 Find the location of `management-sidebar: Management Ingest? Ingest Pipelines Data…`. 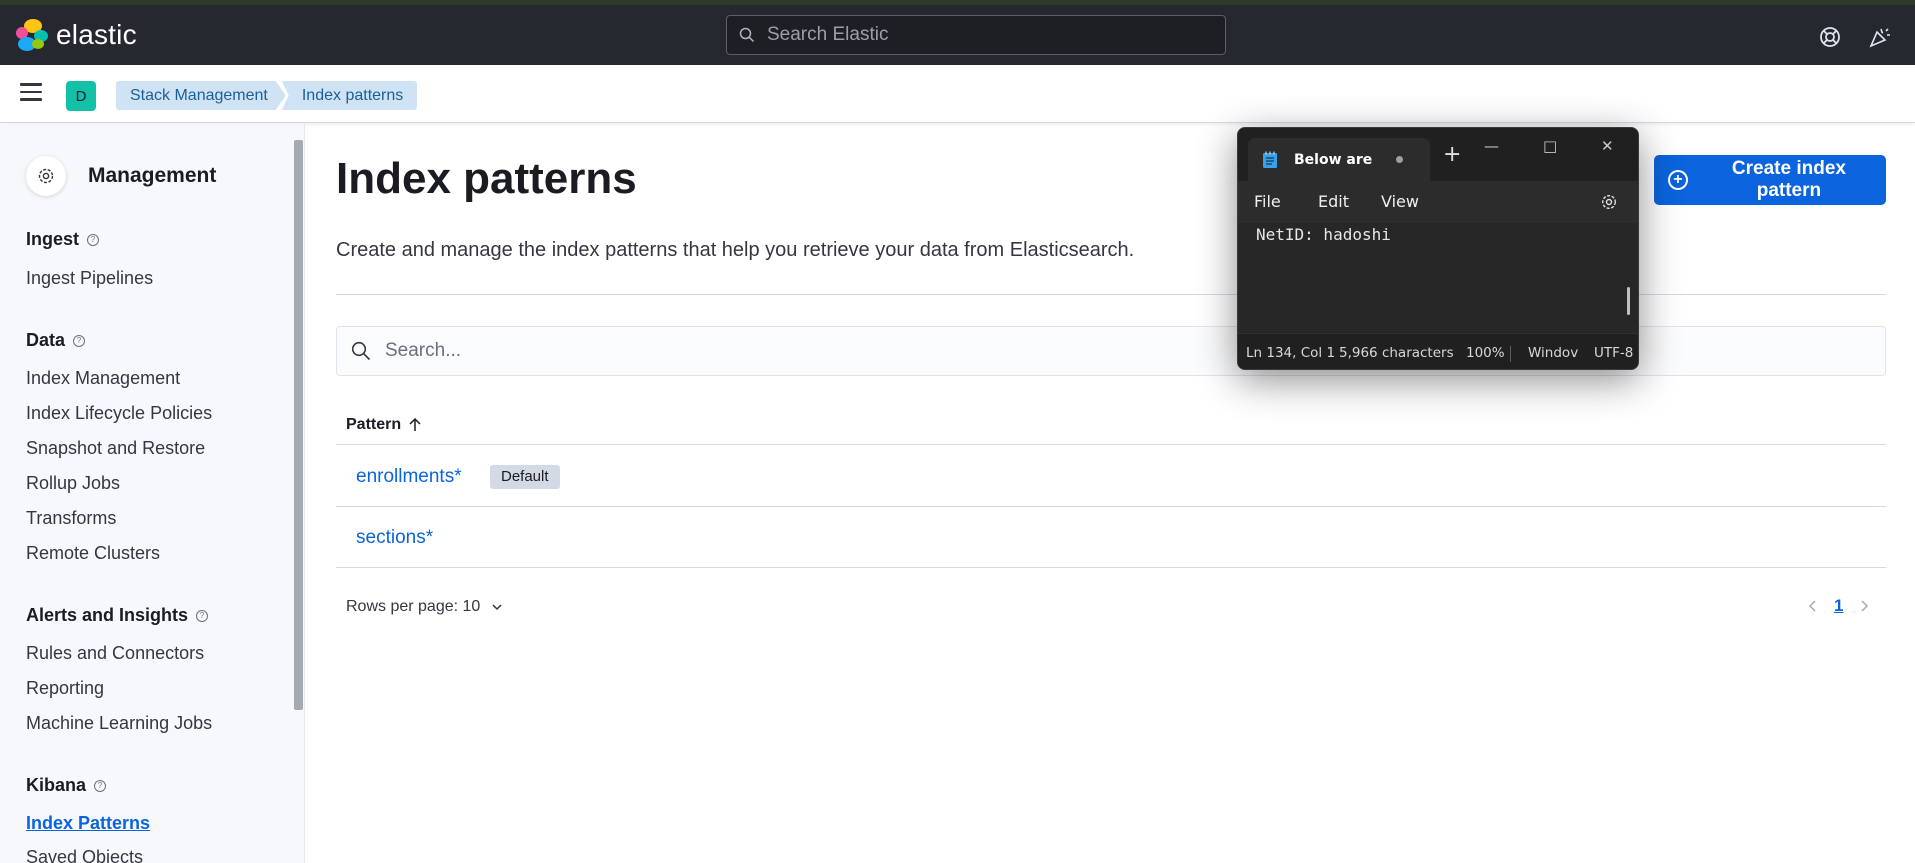

management-sidebar: Management Ingest? Ingest Pipelines Data… is located at coordinates (152, 493).